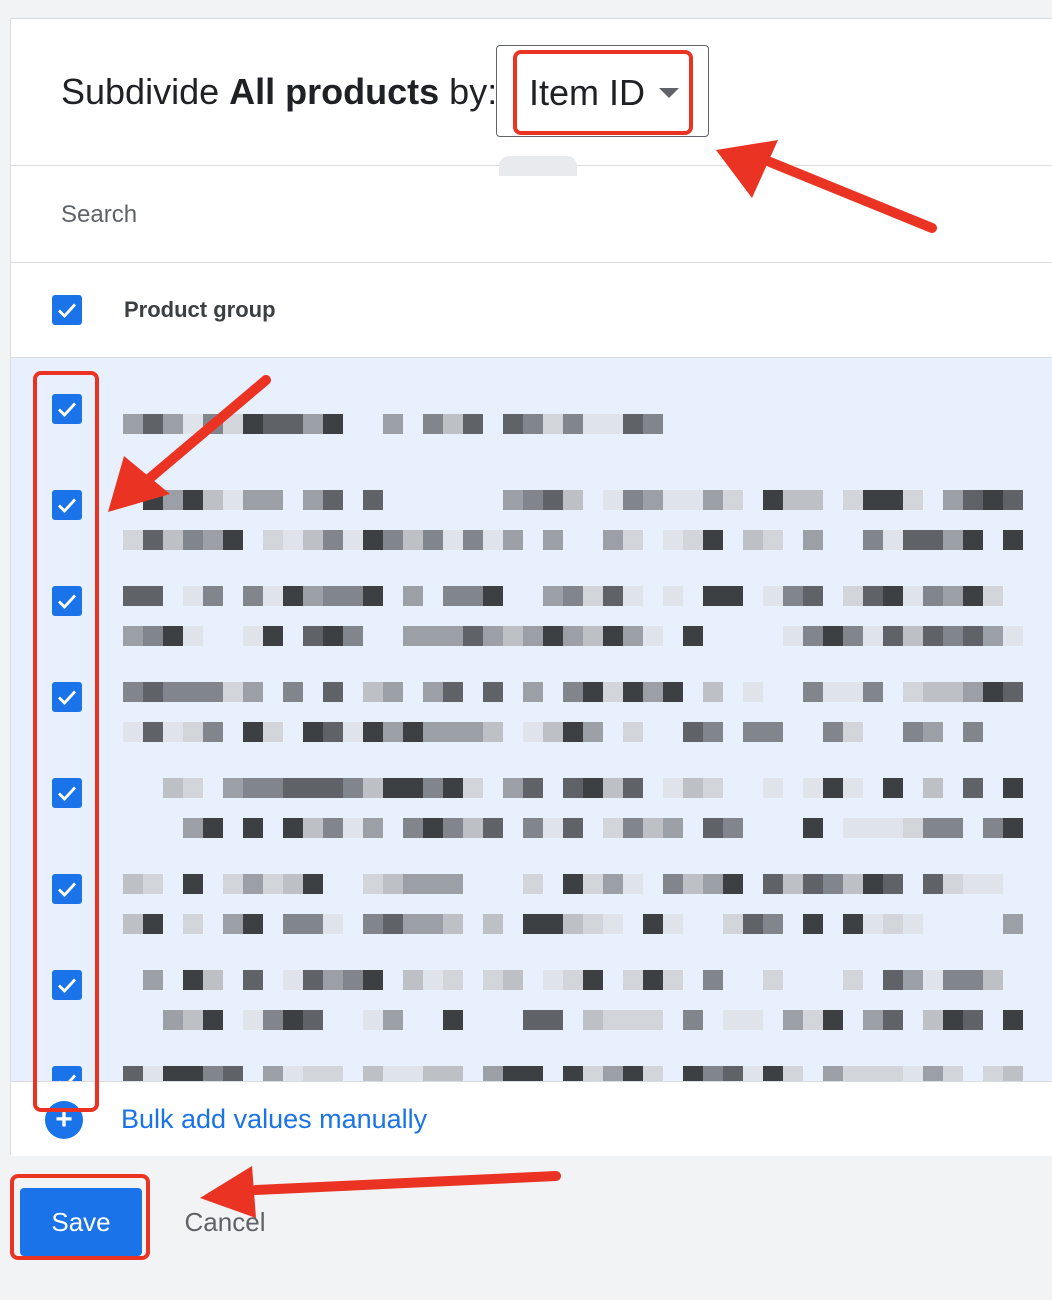 The image size is (1052, 1300). What do you see at coordinates (602, 91) in the screenshot?
I see `dimension-dropdown: Item ID` at bounding box center [602, 91].